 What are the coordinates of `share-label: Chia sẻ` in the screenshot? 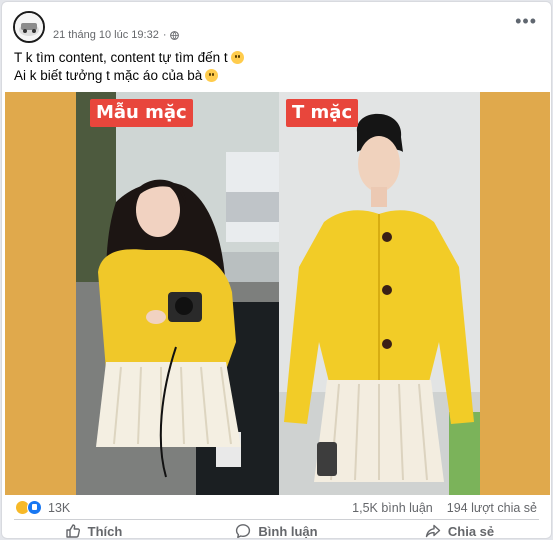 It's located at (471, 531).